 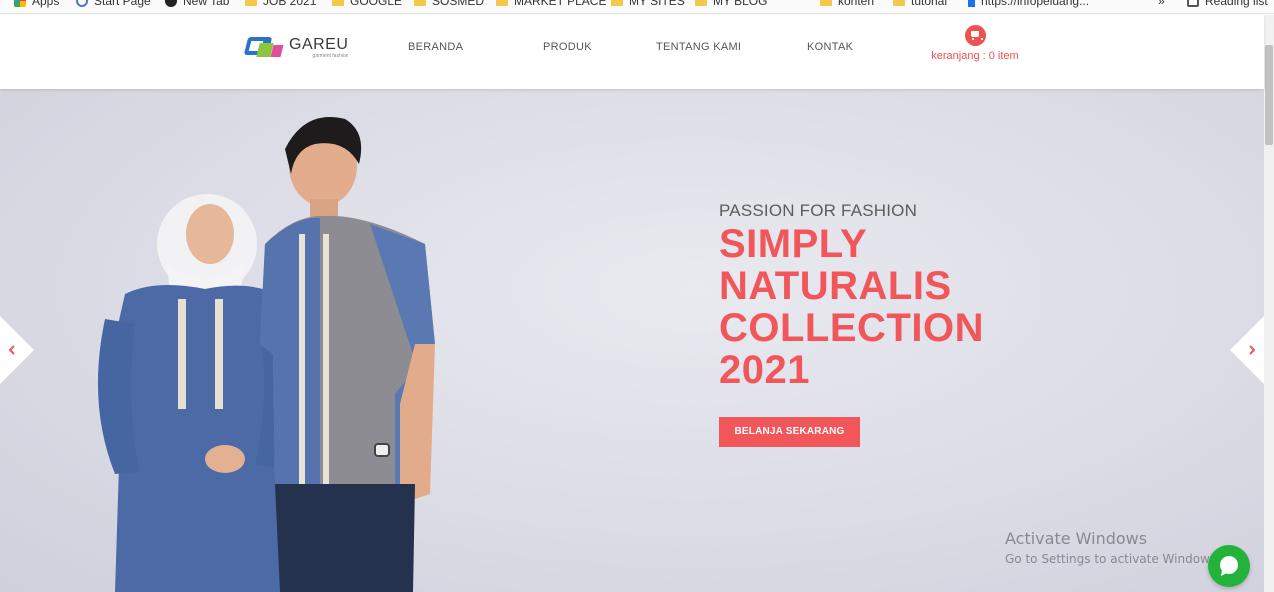 What do you see at coordinates (197, 4) in the screenshot?
I see `bookmark-new-tab: New Tab` at bounding box center [197, 4].